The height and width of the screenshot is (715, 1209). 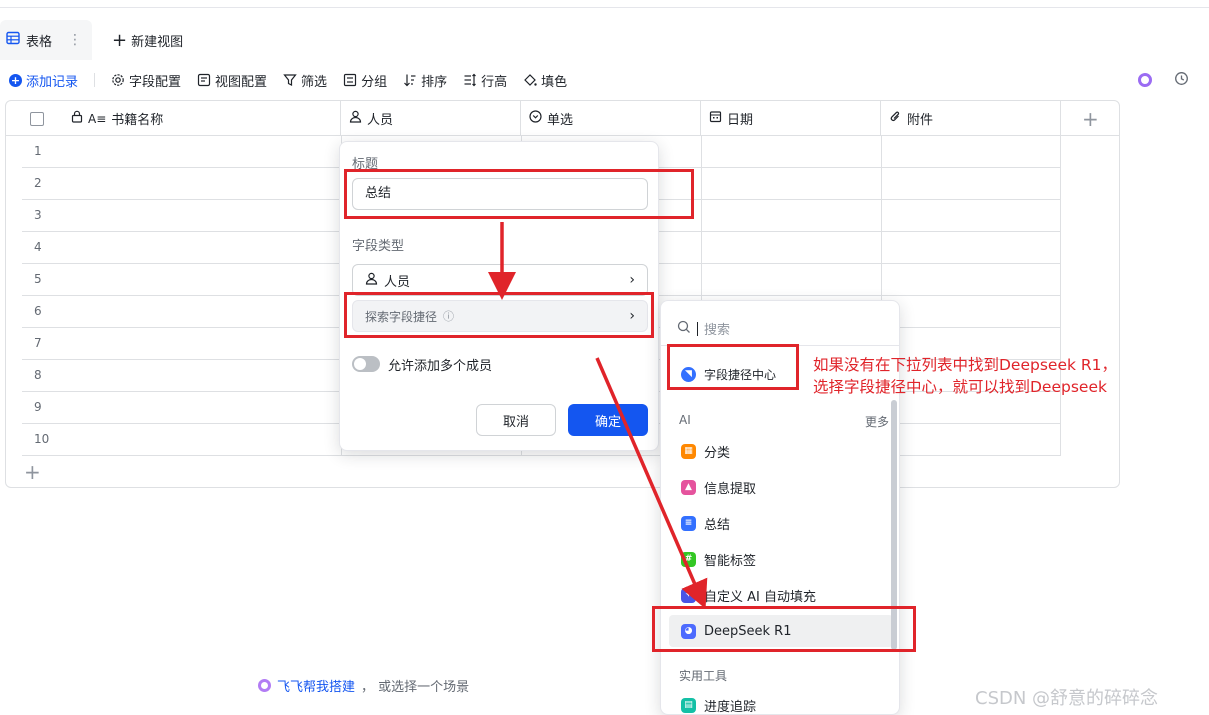 I want to click on annotation-arrow, so click(x=651, y=483).